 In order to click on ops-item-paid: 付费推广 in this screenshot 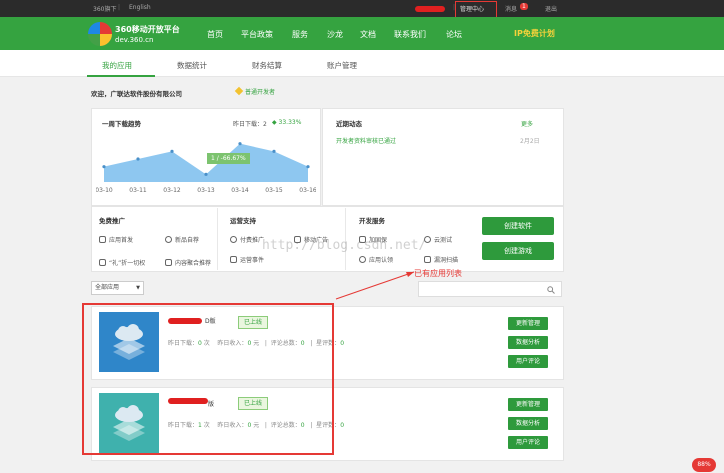, I will do `click(247, 239)`.